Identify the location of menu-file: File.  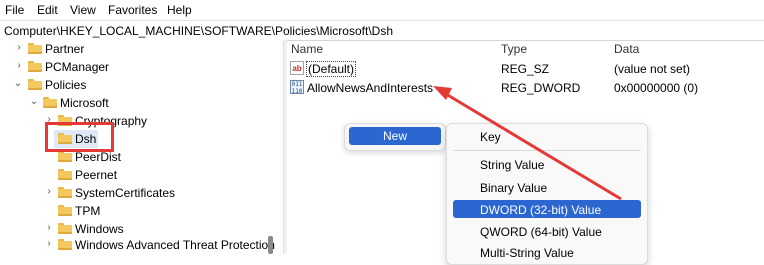
(14, 10).